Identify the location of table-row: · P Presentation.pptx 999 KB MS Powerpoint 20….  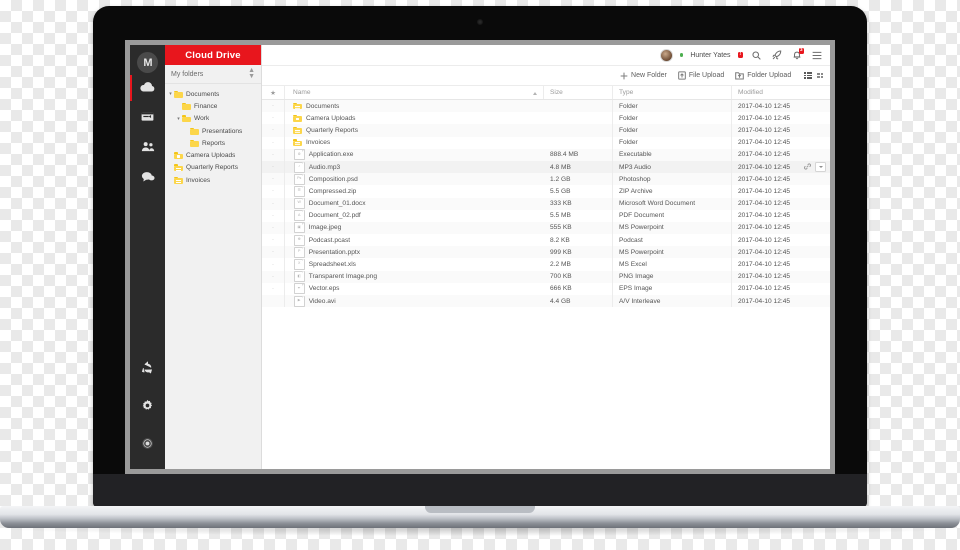
(546, 252).